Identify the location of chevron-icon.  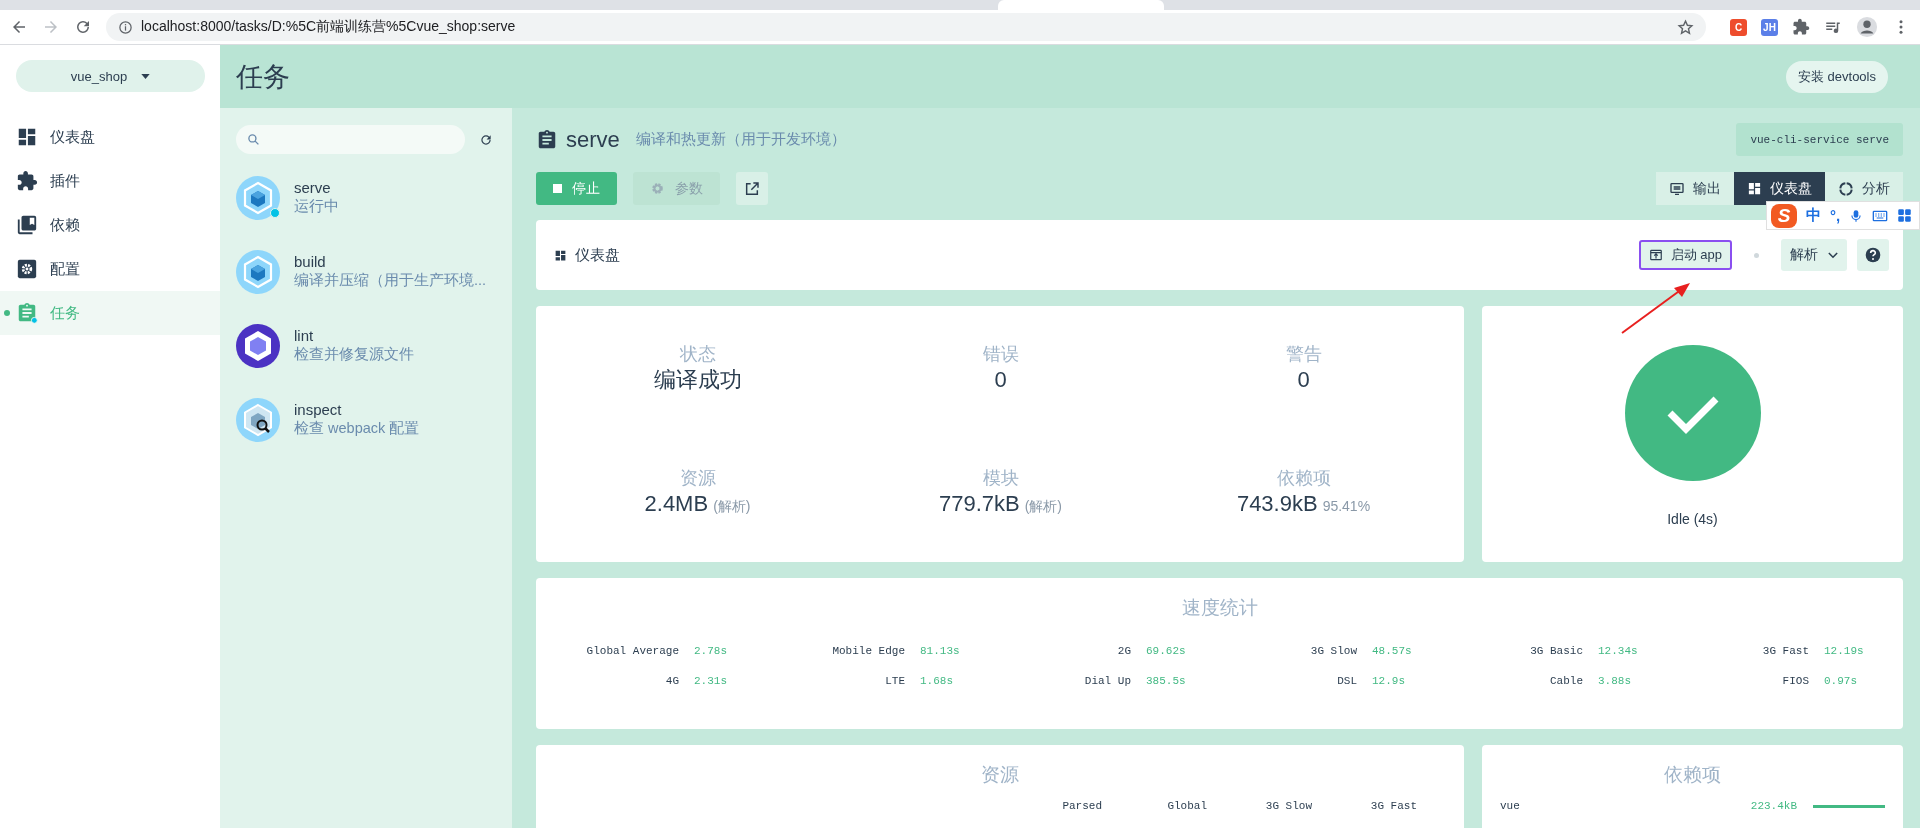
(1833, 255).